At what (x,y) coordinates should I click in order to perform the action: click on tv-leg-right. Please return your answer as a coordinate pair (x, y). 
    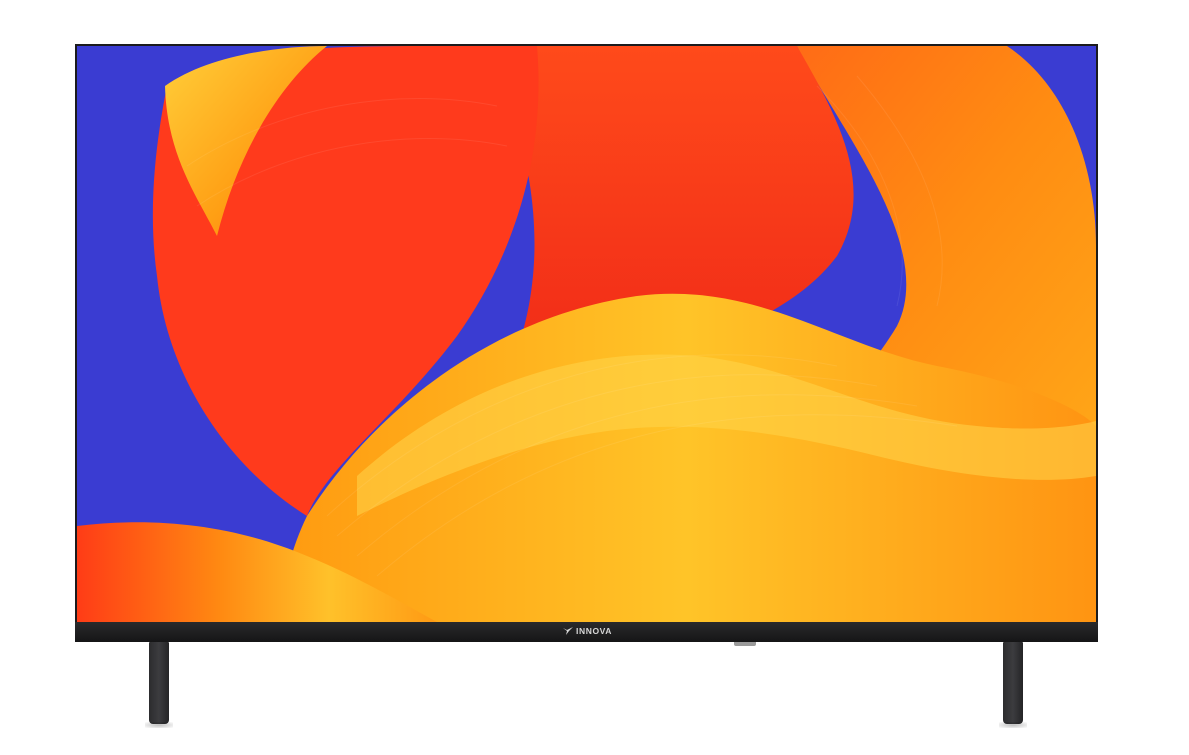
    Looking at the image, I should click on (1013, 683).